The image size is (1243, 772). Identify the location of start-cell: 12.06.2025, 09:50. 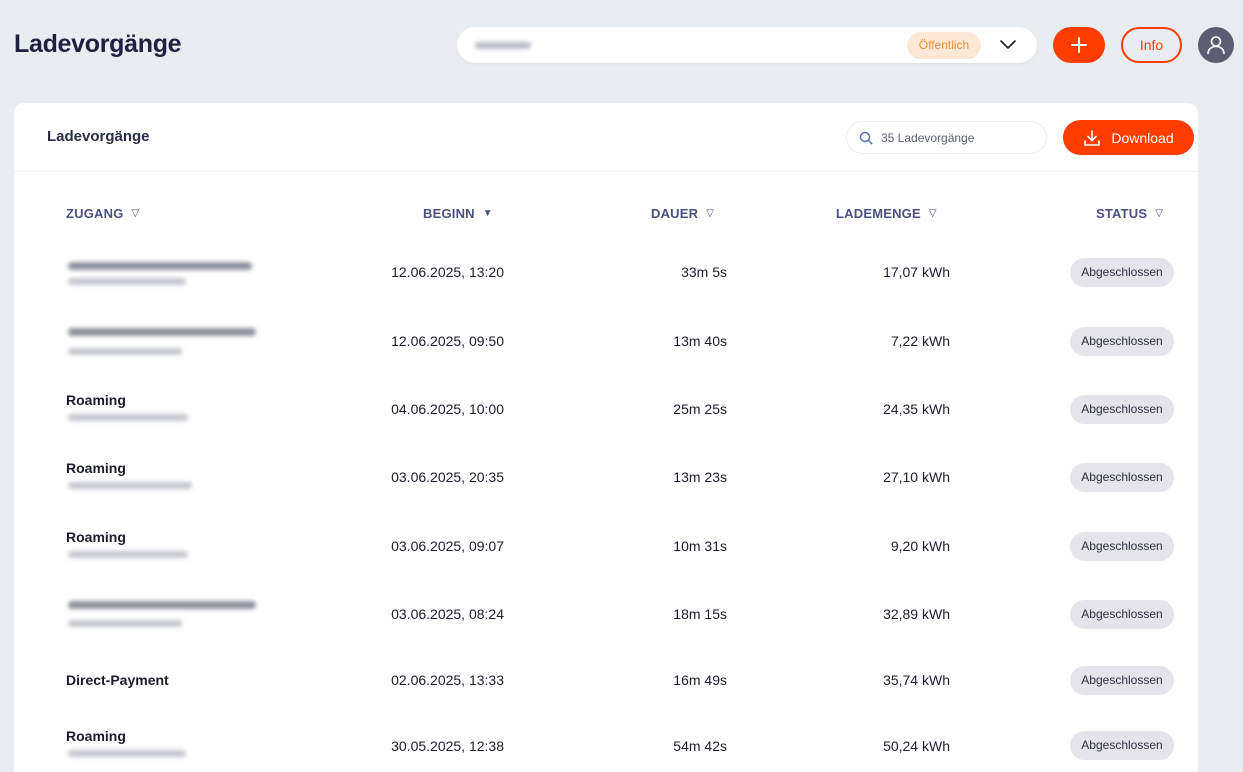
(447, 341).